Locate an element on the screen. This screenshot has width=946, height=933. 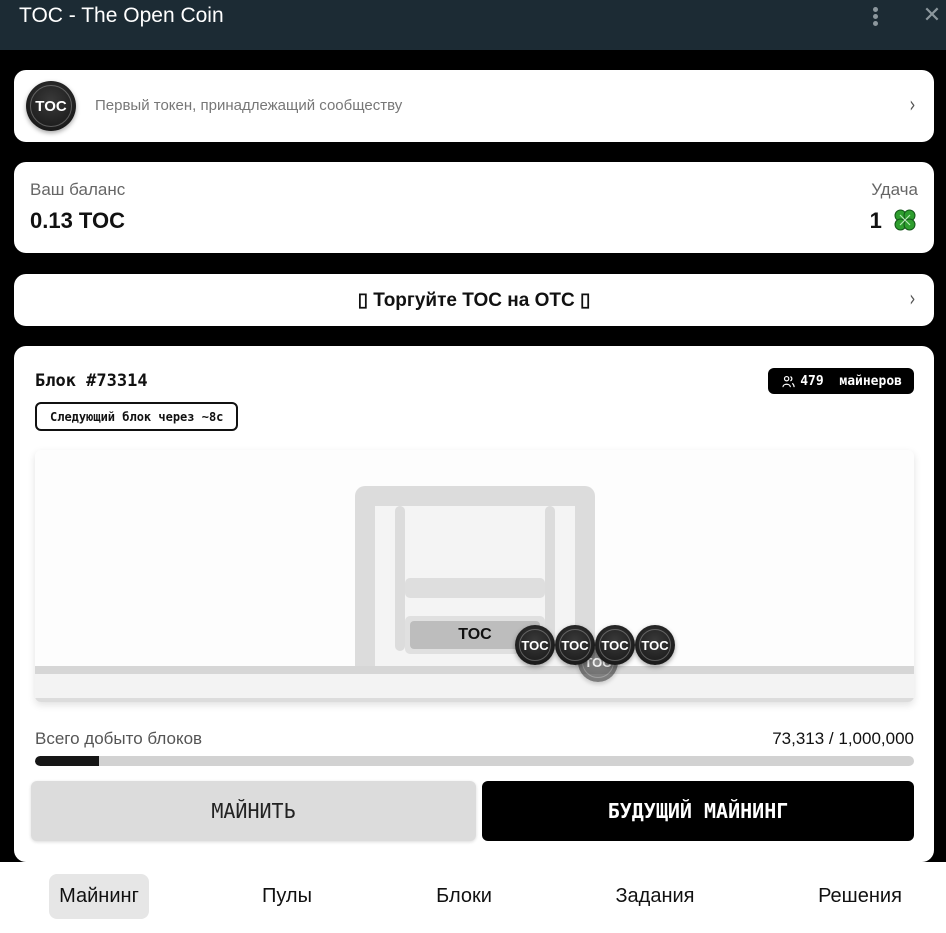
trade-otc-link: ▯ Торгуйте TOC на OTC ▯ › is located at coordinates (474, 300).